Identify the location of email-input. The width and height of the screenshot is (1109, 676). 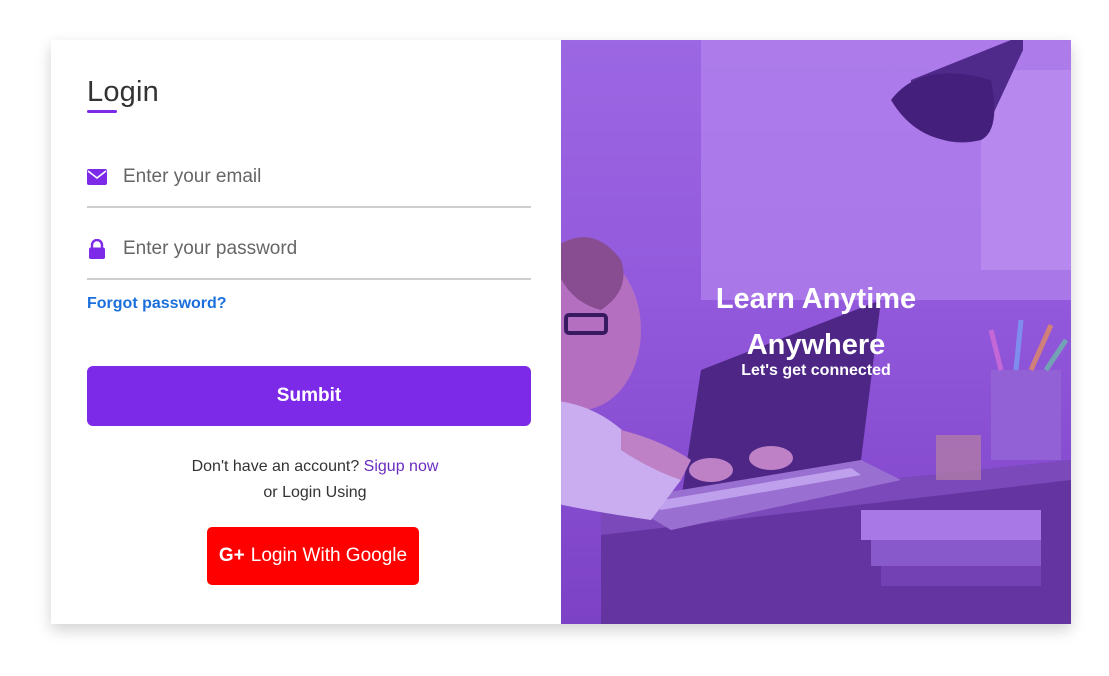
(313, 177).